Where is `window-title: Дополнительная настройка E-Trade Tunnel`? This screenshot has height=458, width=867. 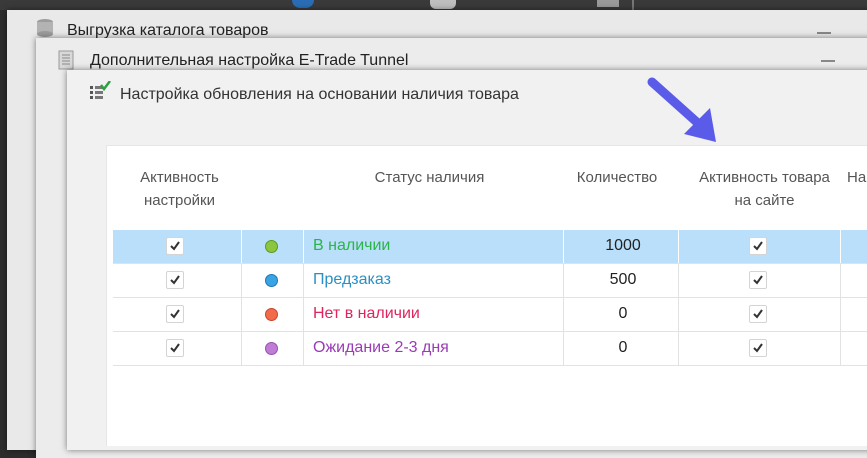 window-title: Дополнительная настройка E-Trade Tunnel is located at coordinates (249, 60).